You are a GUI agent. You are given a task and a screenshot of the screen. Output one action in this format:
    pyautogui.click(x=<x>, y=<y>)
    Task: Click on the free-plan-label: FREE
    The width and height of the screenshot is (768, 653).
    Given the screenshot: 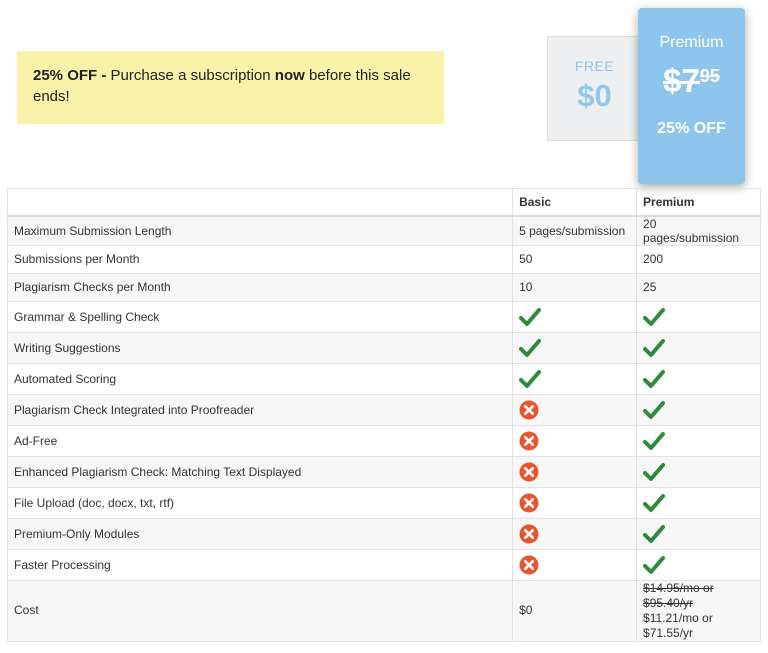 What is the action you would take?
    pyautogui.click(x=594, y=66)
    